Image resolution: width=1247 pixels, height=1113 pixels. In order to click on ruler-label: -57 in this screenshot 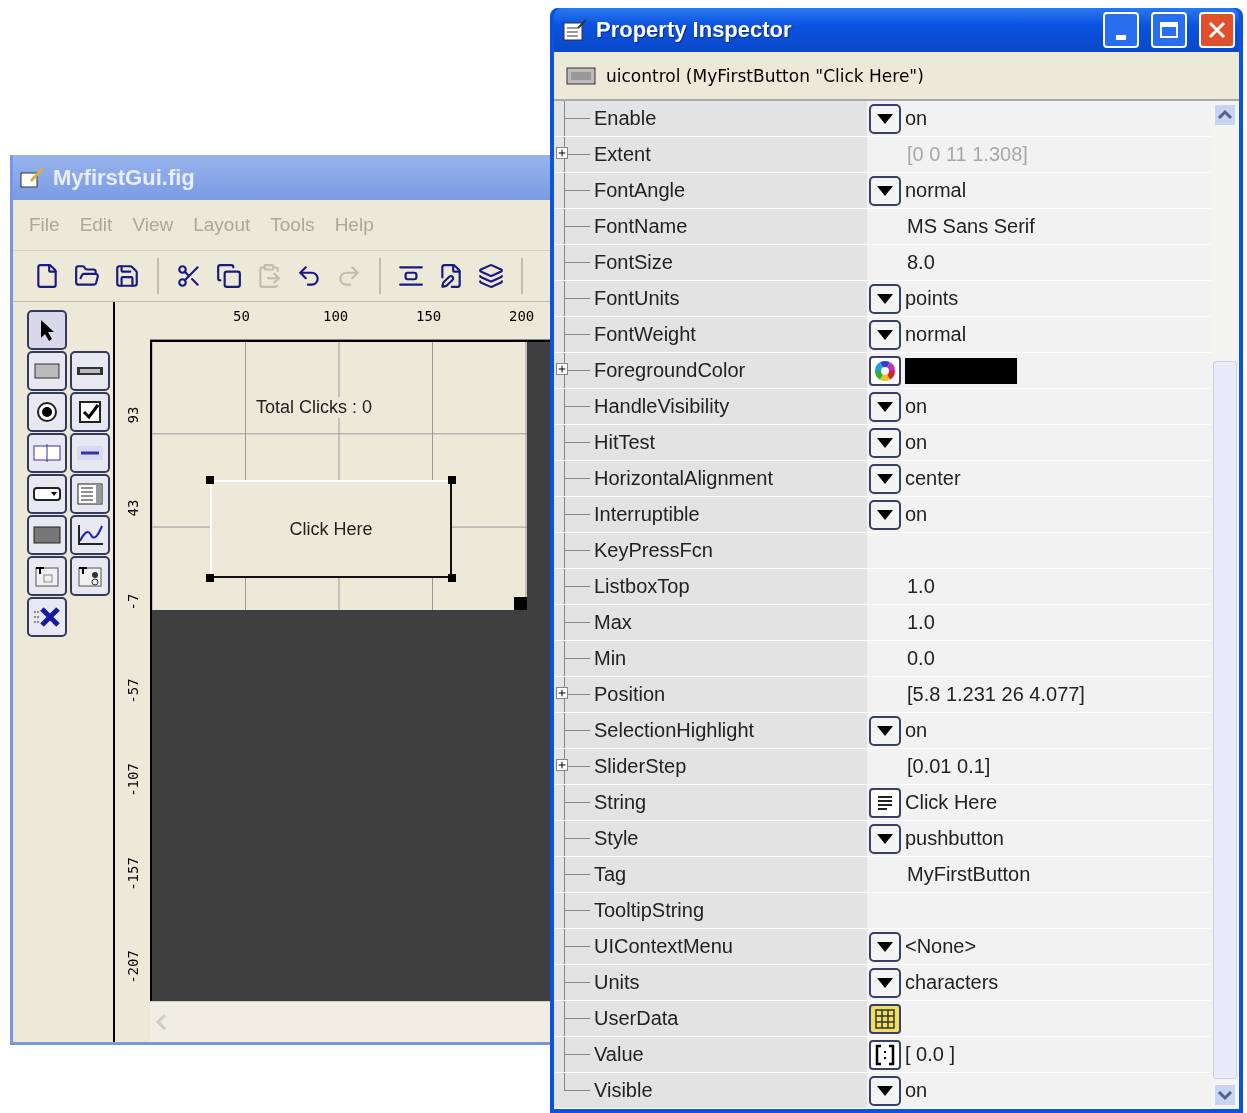, I will do `click(133, 691)`.